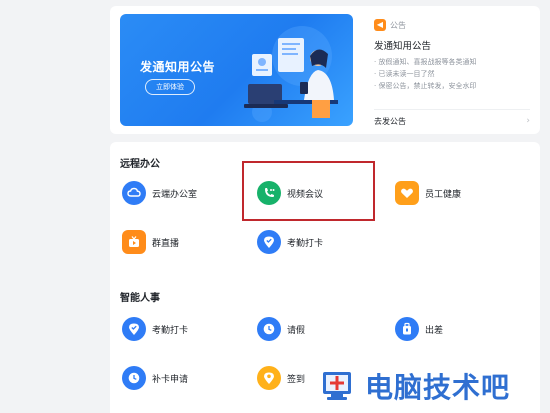 This screenshot has width=550, height=413. What do you see at coordinates (438, 387) in the screenshot?
I see `watermark-text: 电脑技术吧` at bounding box center [438, 387].